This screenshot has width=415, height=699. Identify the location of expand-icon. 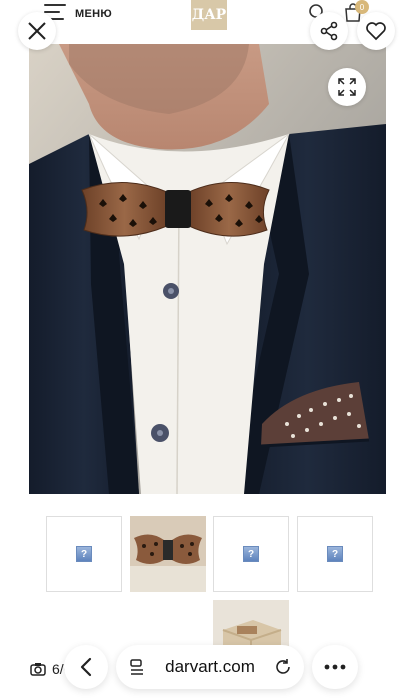
(347, 87).